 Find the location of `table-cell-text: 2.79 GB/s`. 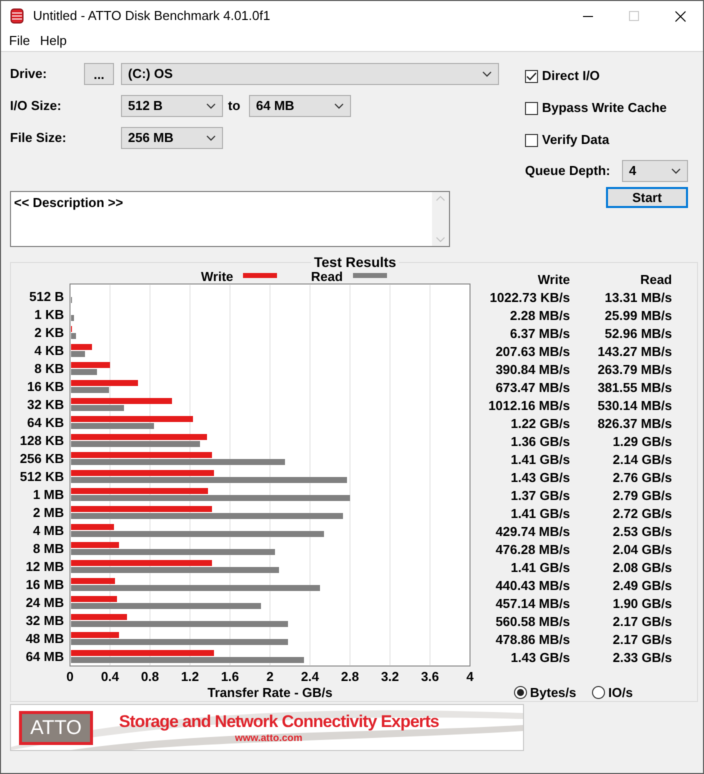

table-cell-text: 2.79 GB/s is located at coordinates (642, 496).